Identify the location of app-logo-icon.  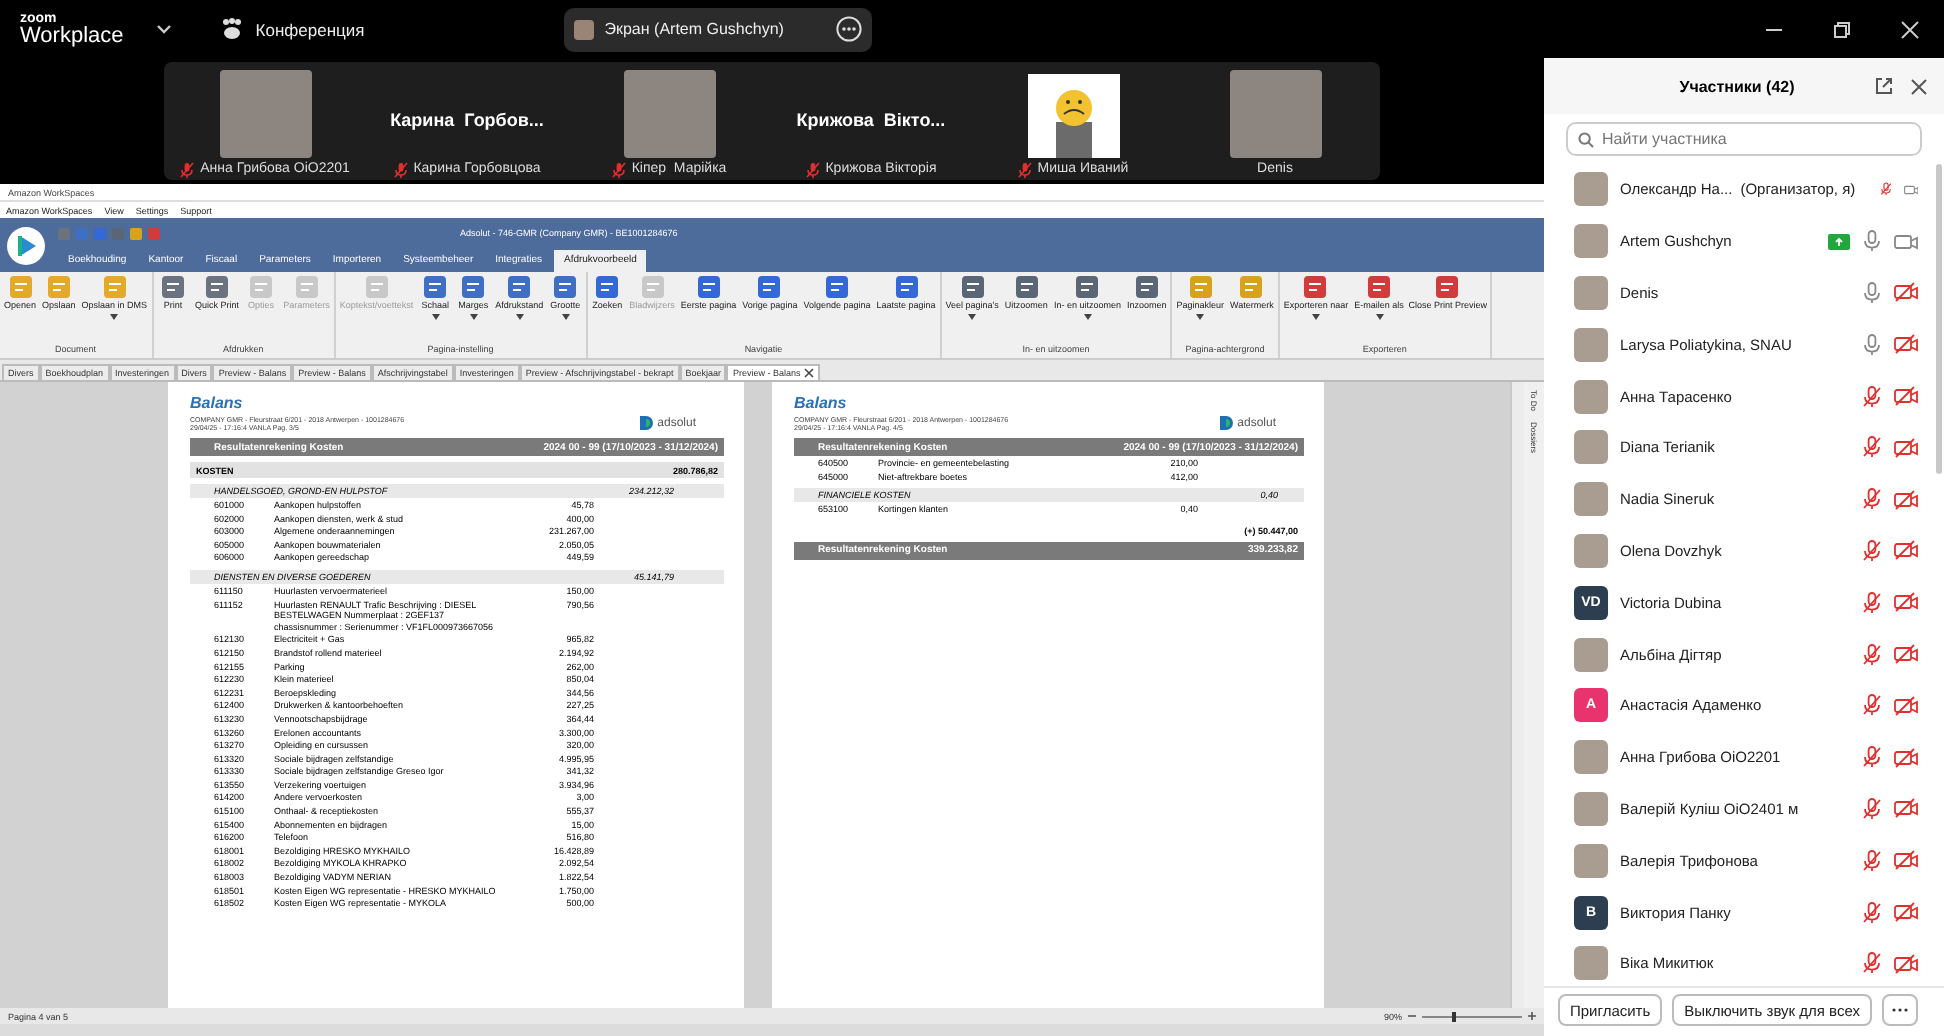
(26, 245).